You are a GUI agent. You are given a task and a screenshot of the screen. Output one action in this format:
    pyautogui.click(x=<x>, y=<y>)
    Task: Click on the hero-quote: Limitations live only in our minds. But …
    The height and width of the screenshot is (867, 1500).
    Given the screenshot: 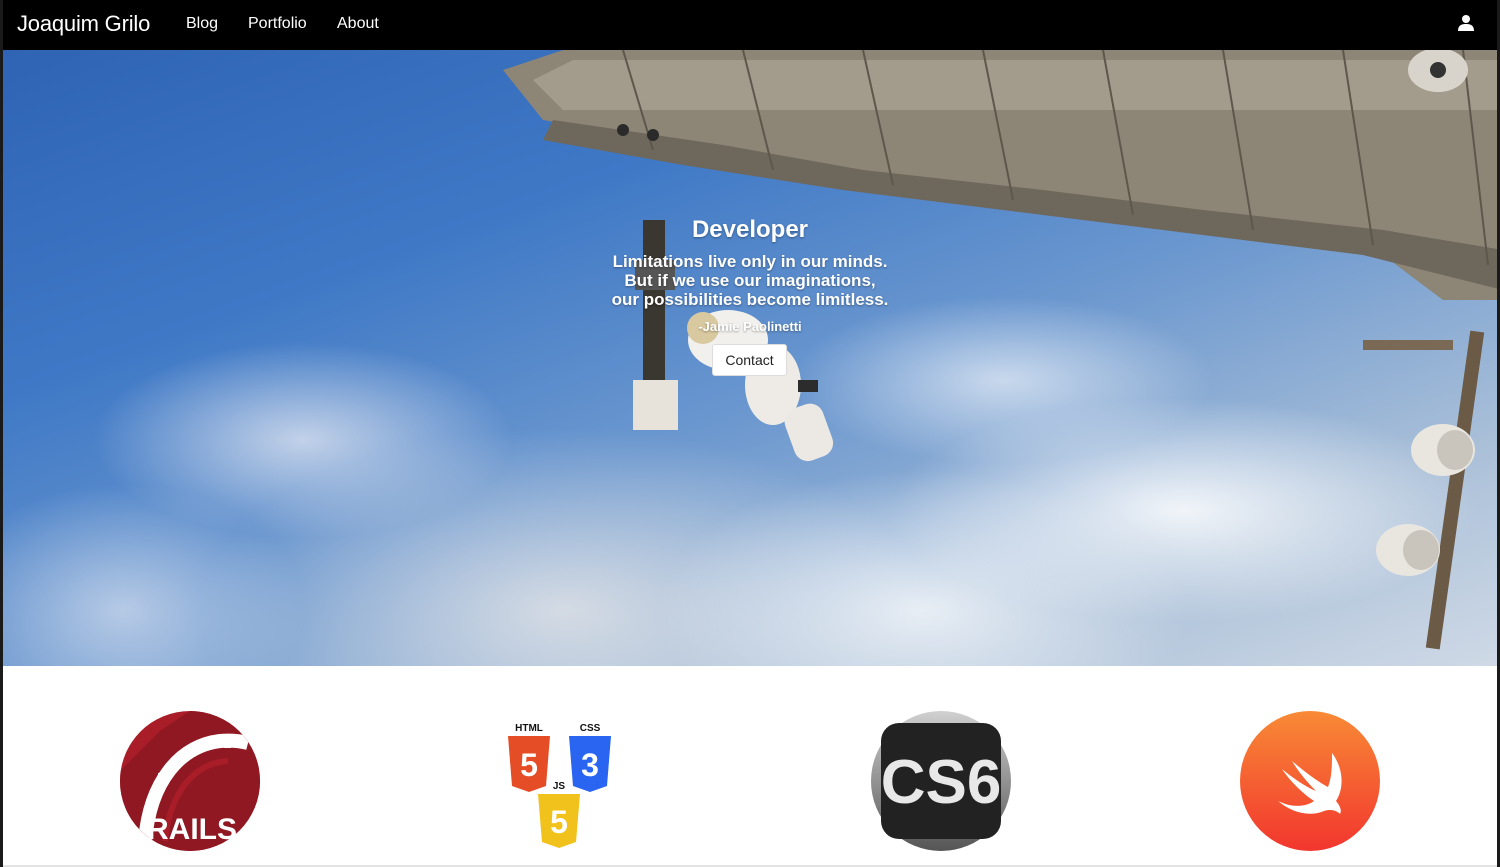 What is the action you would take?
    pyautogui.click(x=750, y=280)
    